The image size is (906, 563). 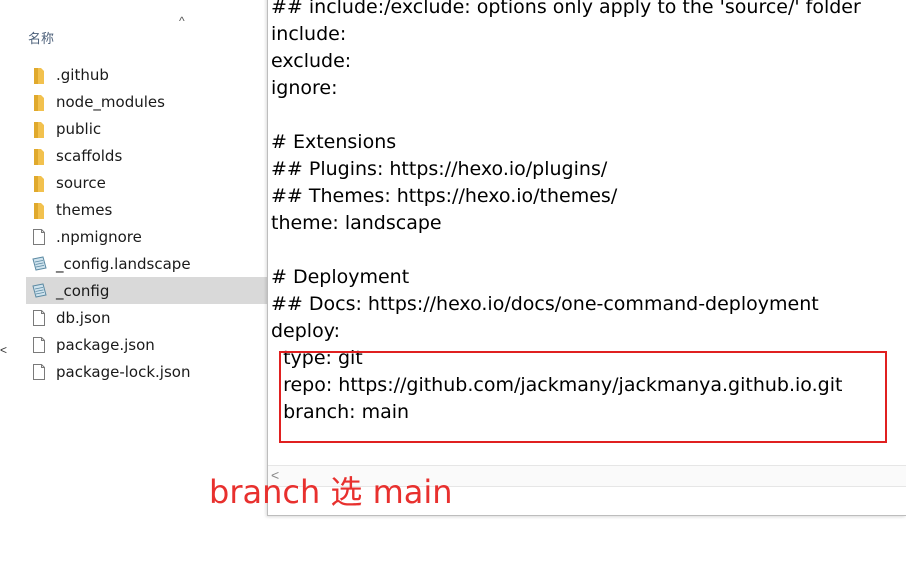 I want to click on code-line: ## Plugins: https://hexo.io/plugins/, so click(x=566, y=169).